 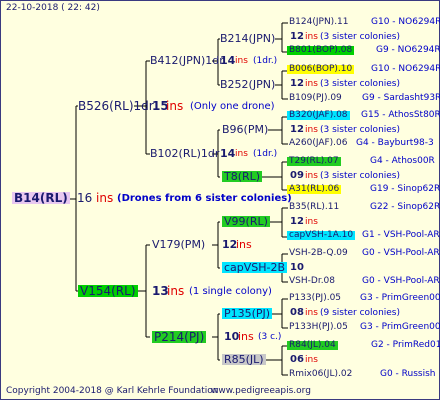 What do you see at coordinates (405, 207) in the screenshot?
I see `gen5-code: G22 - Sinop62R` at bounding box center [405, 207].